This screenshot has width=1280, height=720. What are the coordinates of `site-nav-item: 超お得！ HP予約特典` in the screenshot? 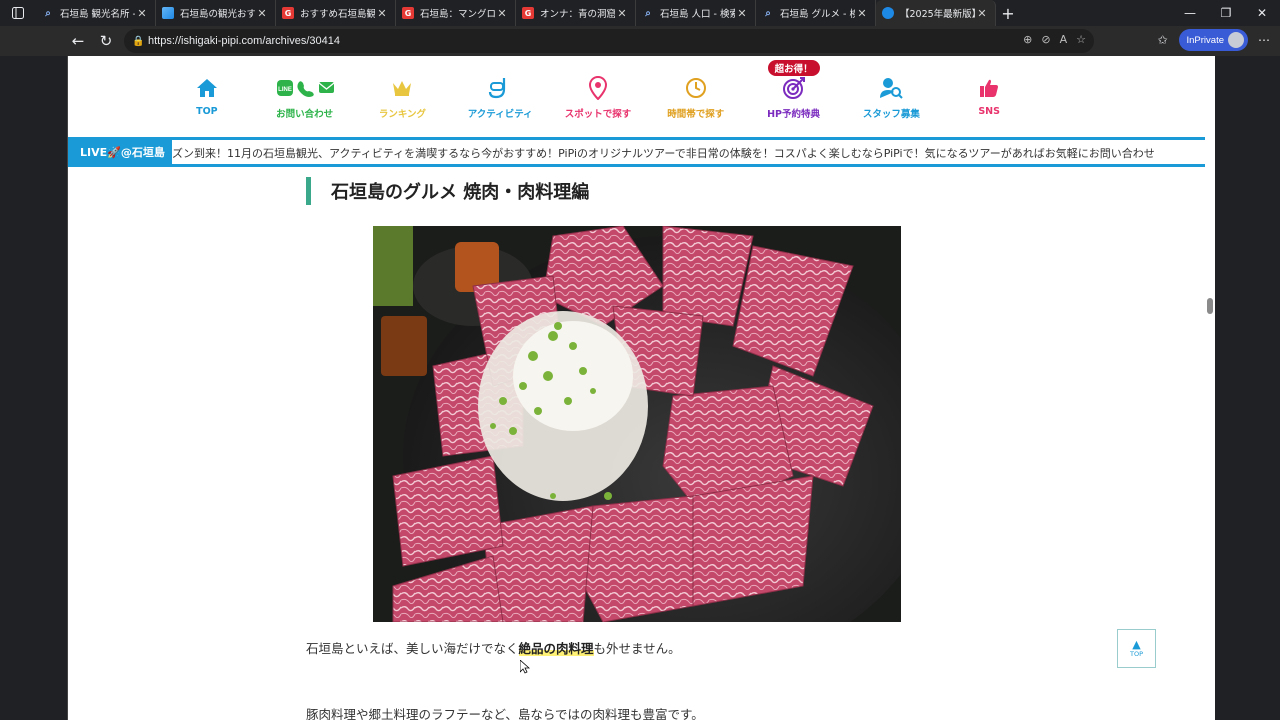 It's located at (794, 95).